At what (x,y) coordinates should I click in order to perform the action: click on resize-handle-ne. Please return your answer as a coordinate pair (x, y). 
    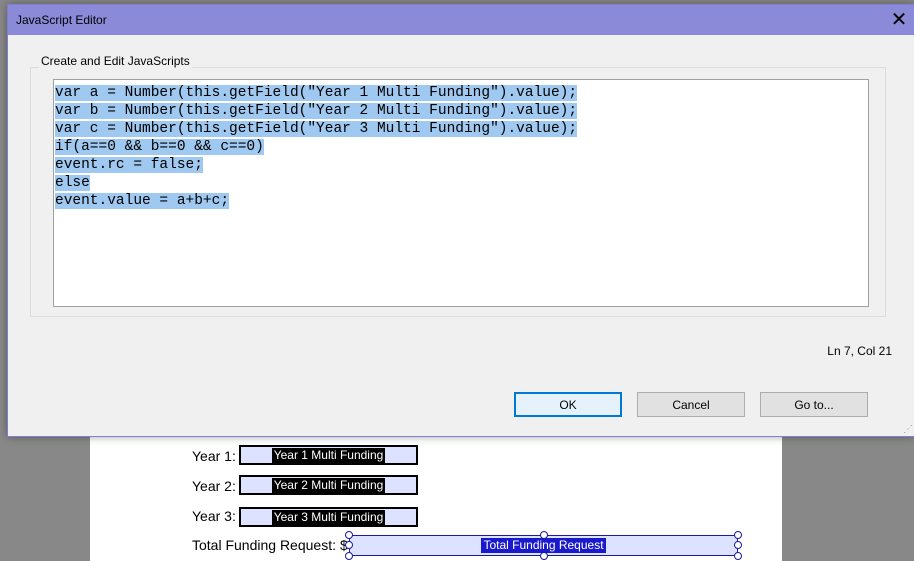
    Looking at the image, I should click on (738, 535).